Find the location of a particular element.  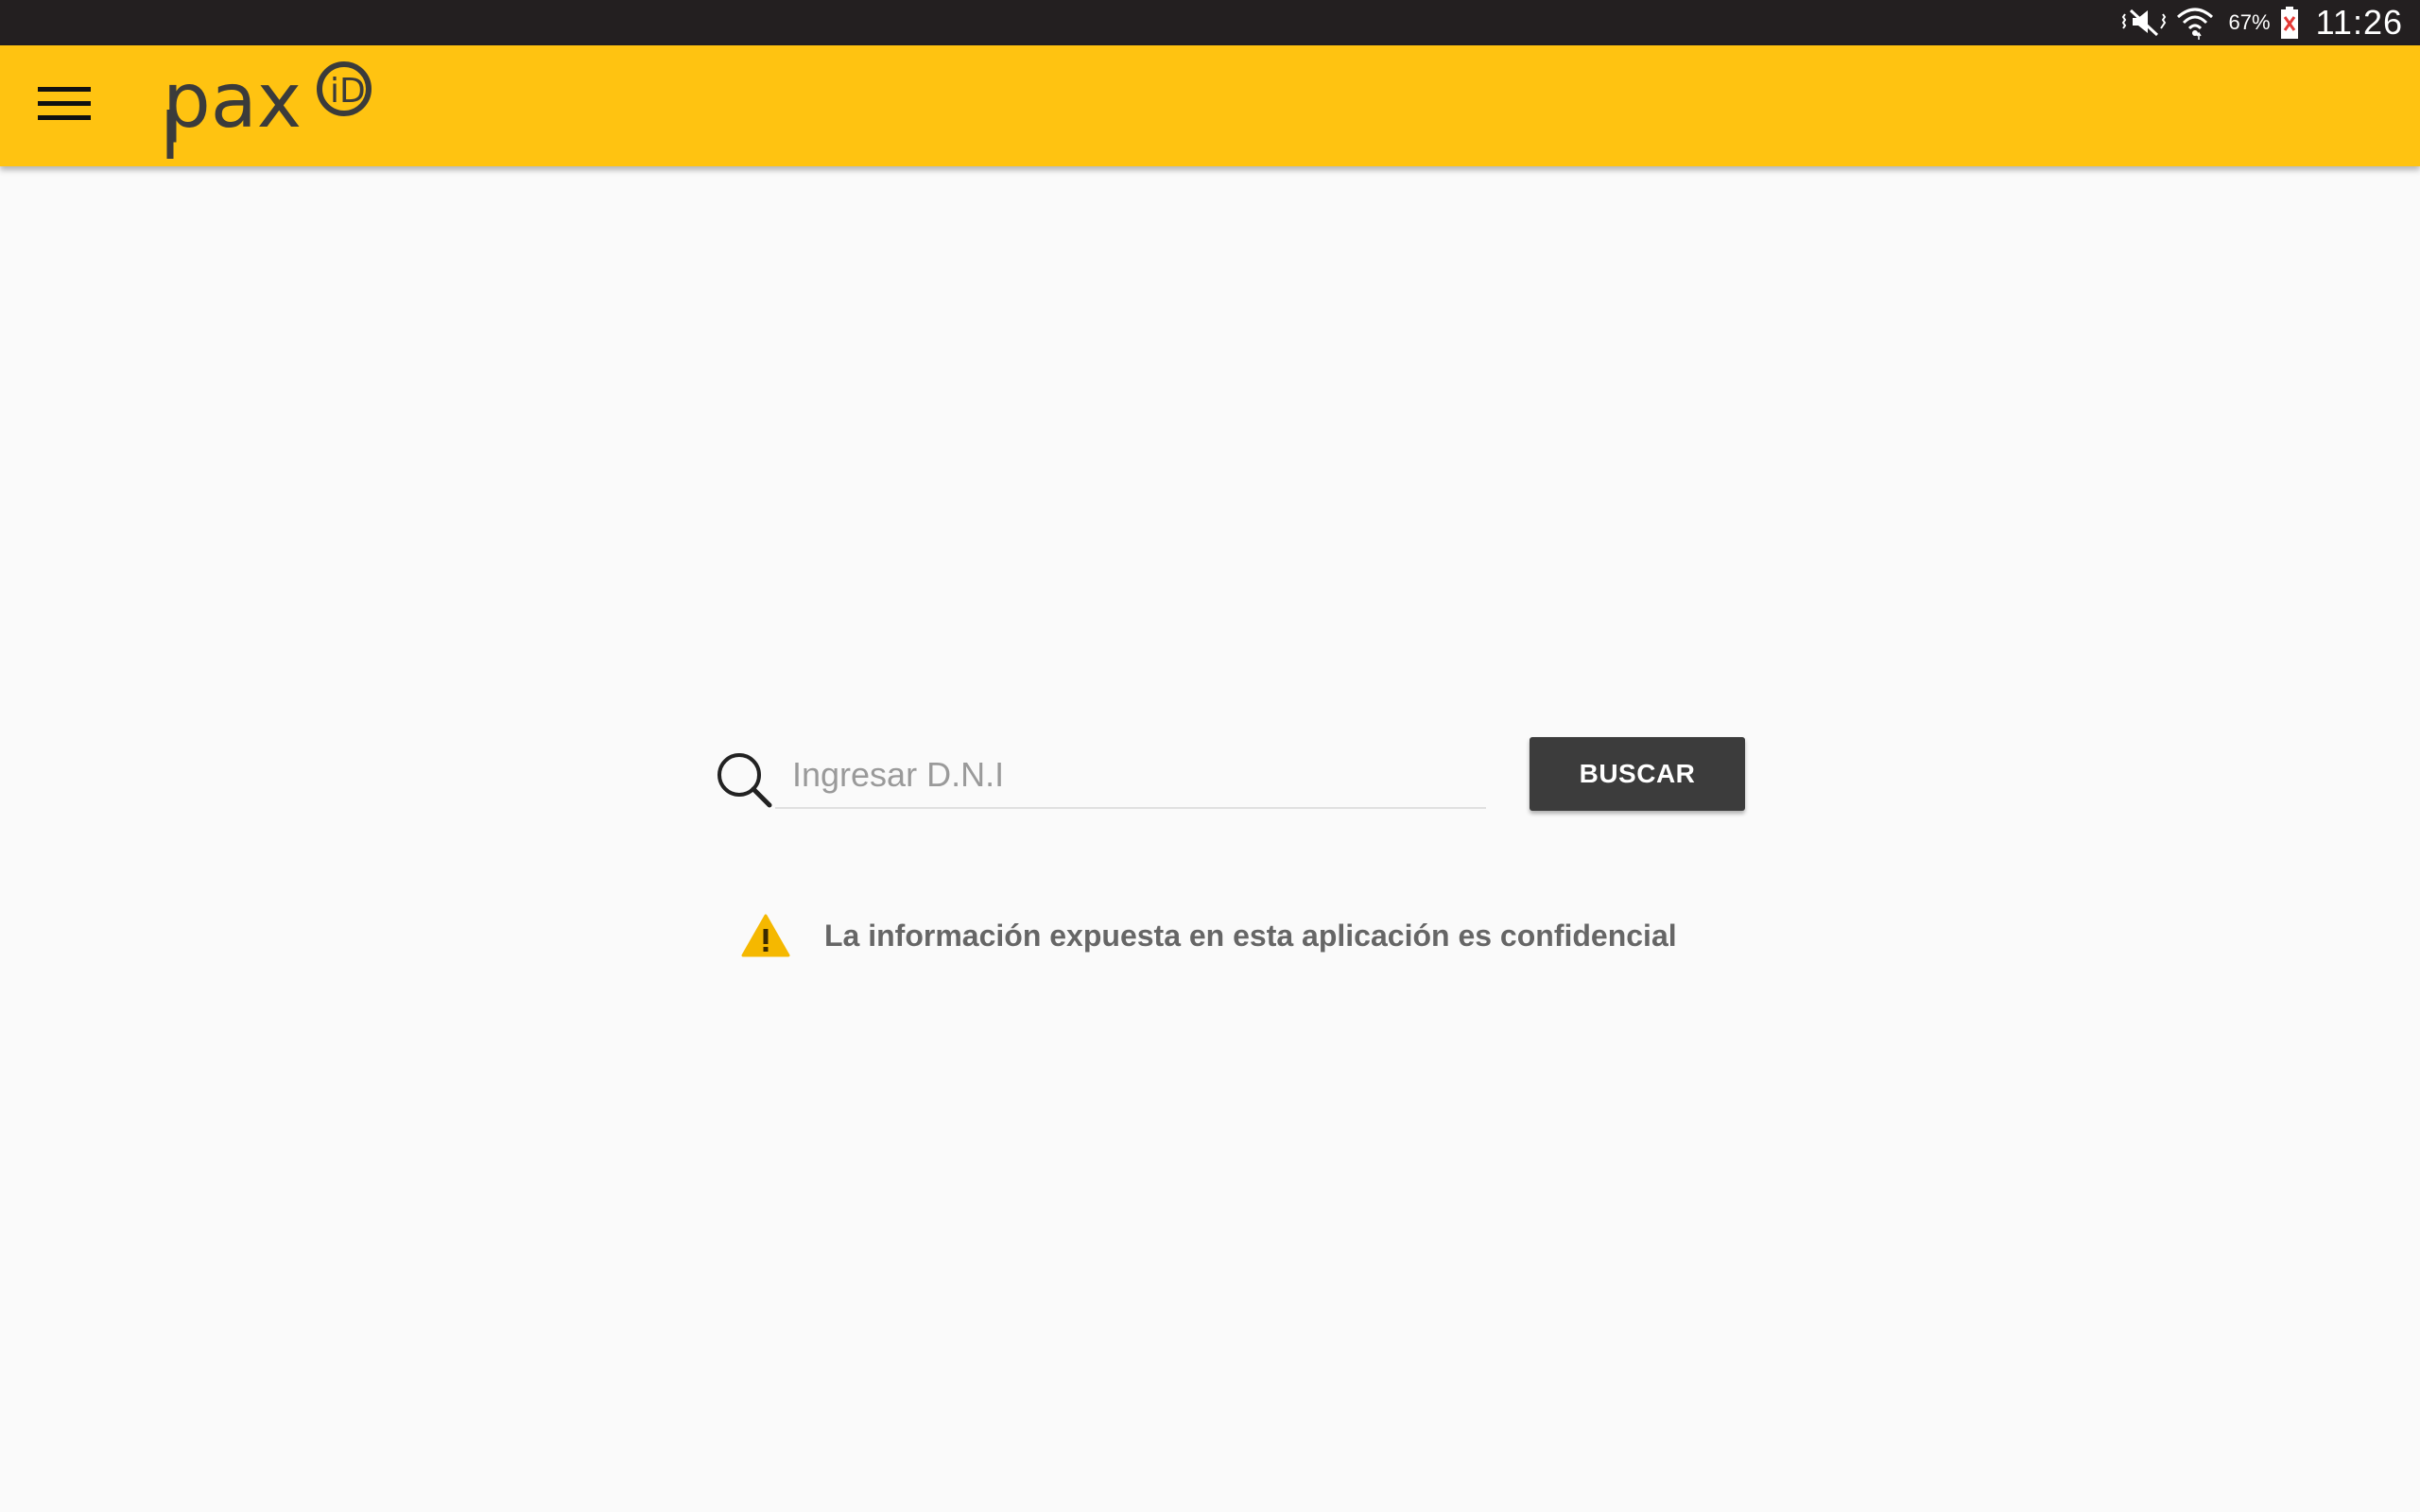

hamburger-menu-icon is located at coordinates (64, 106).